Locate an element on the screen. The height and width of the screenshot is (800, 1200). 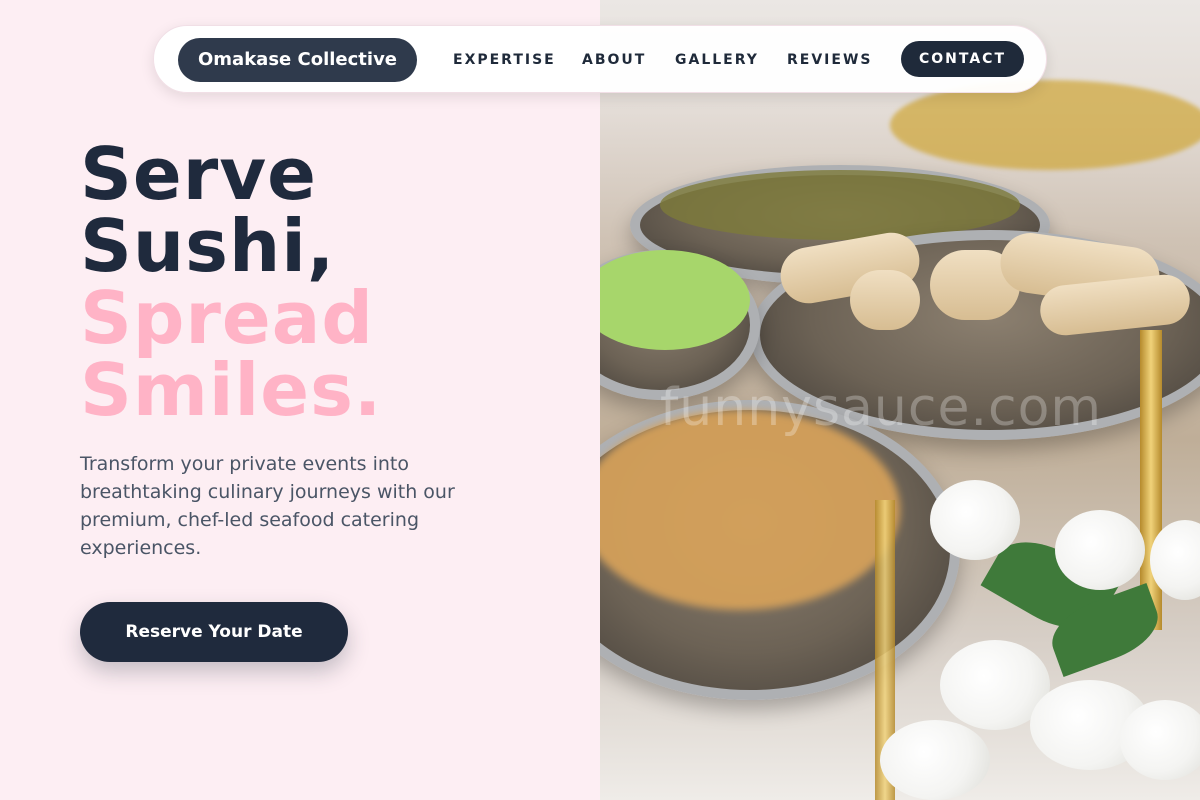
hero-title-highlight: Spread is located at coordinates (227, 318).